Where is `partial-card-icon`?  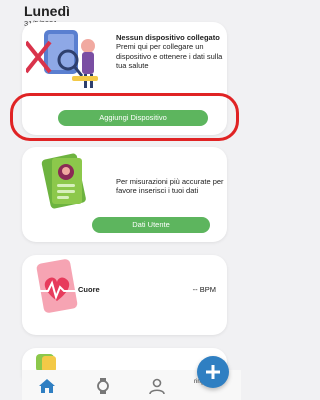
partial-card-icon is located at coordinates (46, 363).